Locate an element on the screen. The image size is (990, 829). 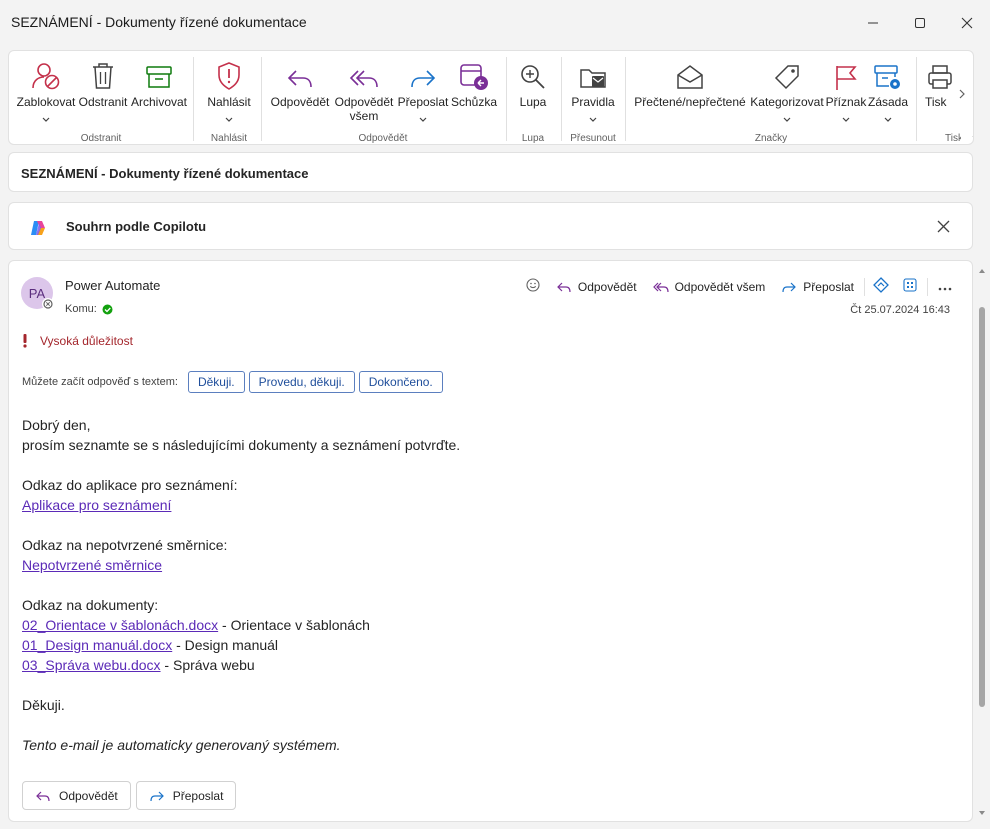
forward-action: Přeposlat is located at coordinates (817, 287).